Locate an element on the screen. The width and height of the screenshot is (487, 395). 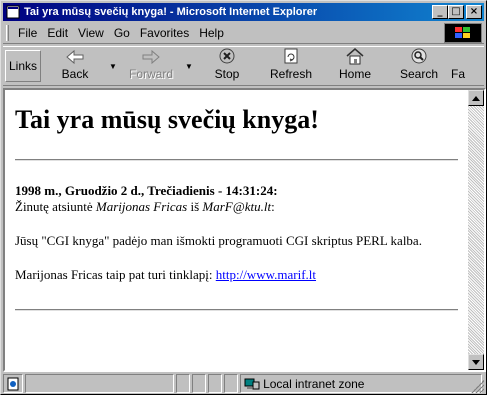
back-button: Back is located at coordinates (75, 66).